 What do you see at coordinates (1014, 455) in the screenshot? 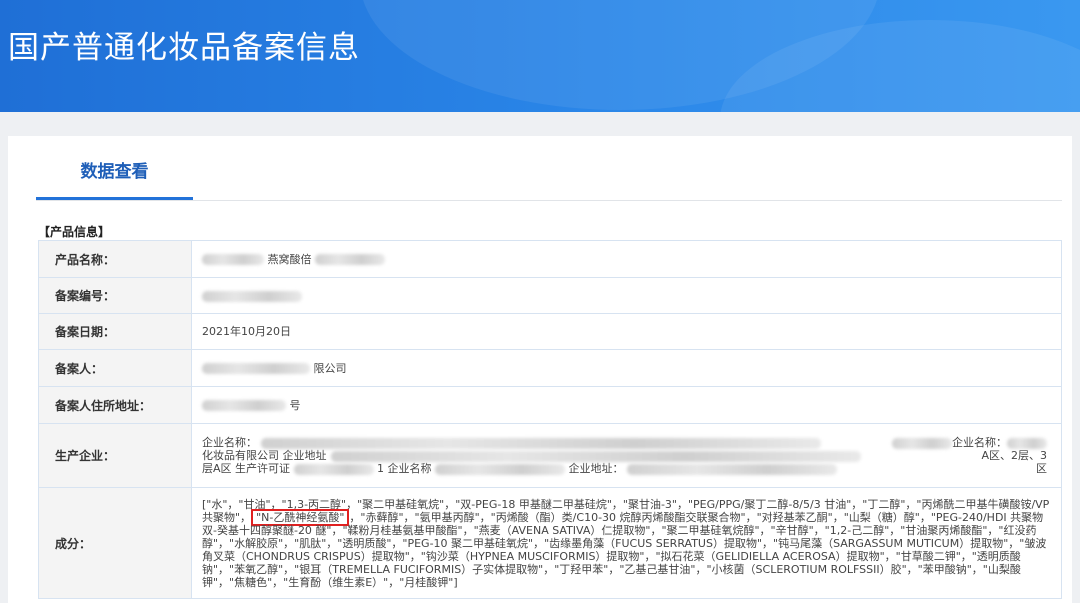
I see `producer-text: A区、2层、3` at bounding box center [1014, 455].